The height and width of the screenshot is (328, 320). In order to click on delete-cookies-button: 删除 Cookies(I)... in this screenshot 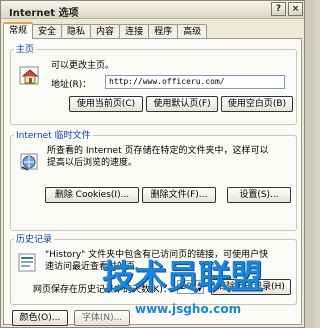, I will do `click(92, 195)`.